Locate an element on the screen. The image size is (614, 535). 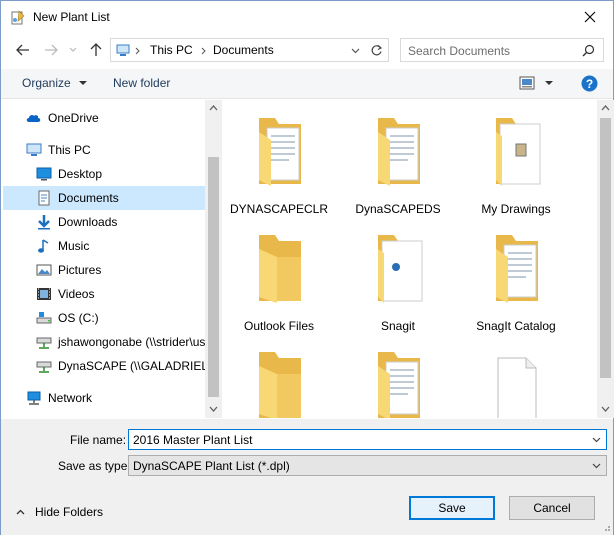
file-list-scrollbar is located at coordinates (605, 259).